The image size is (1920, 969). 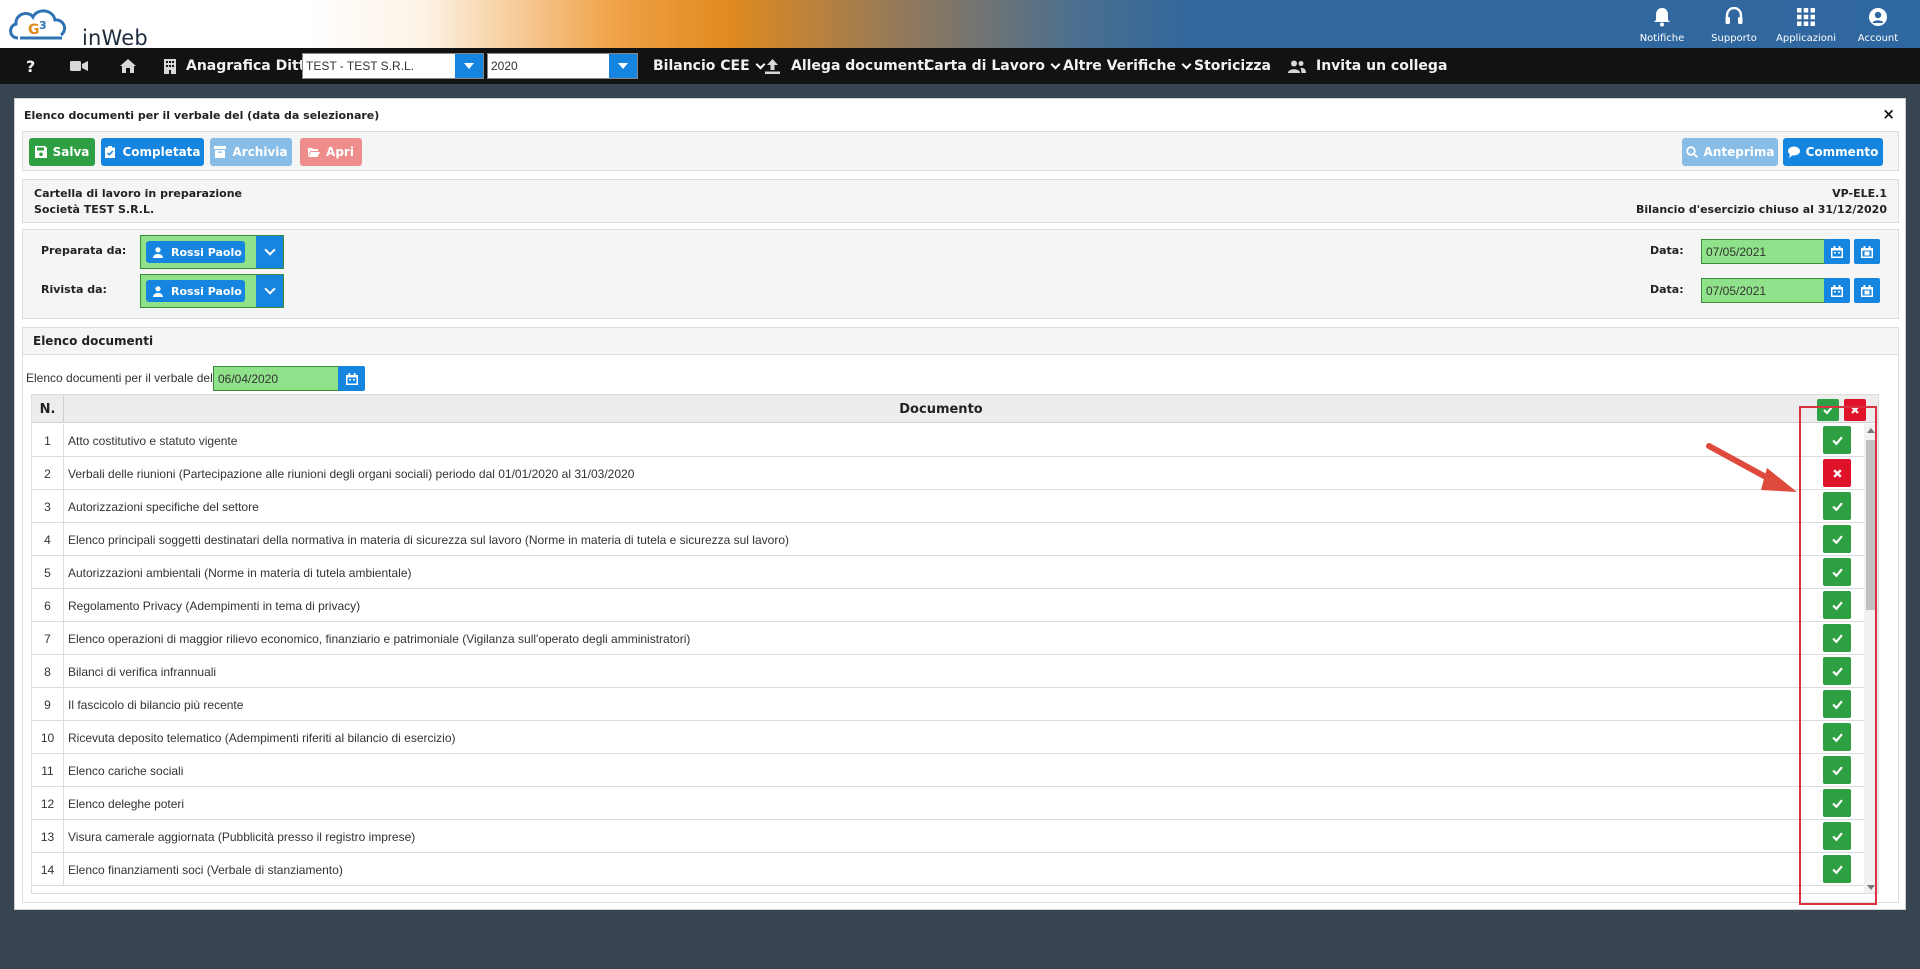 I want to click on commento-button: Commento, so click(x=1833, y=152).